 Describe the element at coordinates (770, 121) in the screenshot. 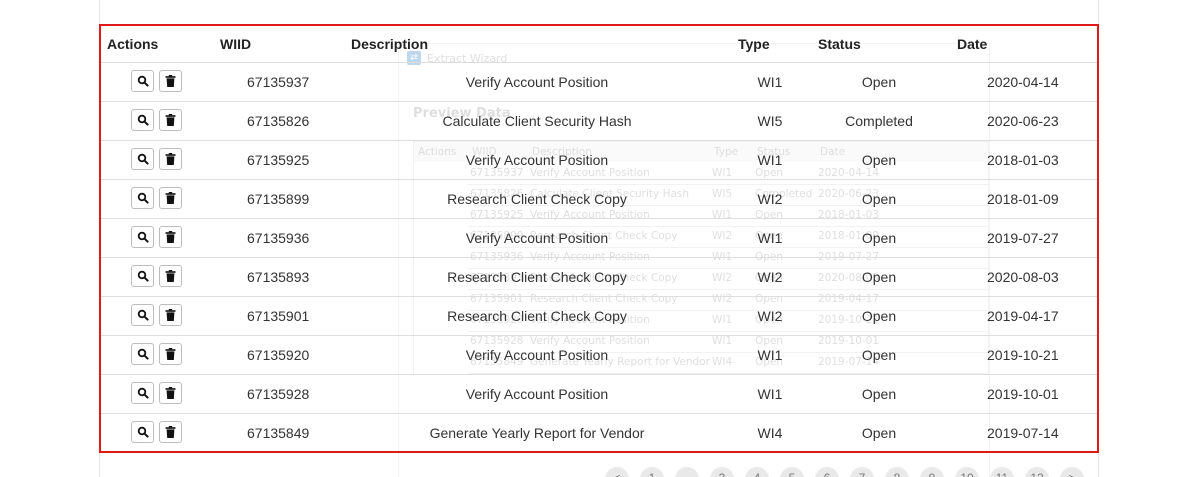

I see `cell-type: WI5` at that location.